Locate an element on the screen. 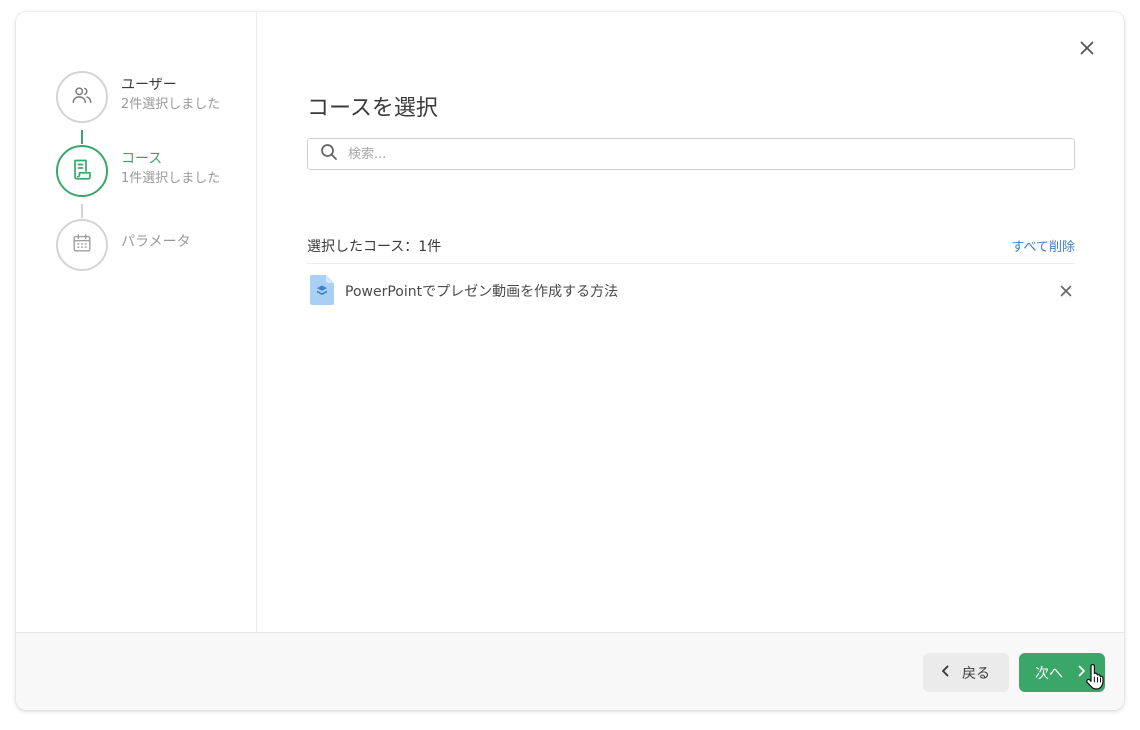 The height and width of the screenshot is (730, 1140). back-button: 戻る is located at coordinates (966, 672).